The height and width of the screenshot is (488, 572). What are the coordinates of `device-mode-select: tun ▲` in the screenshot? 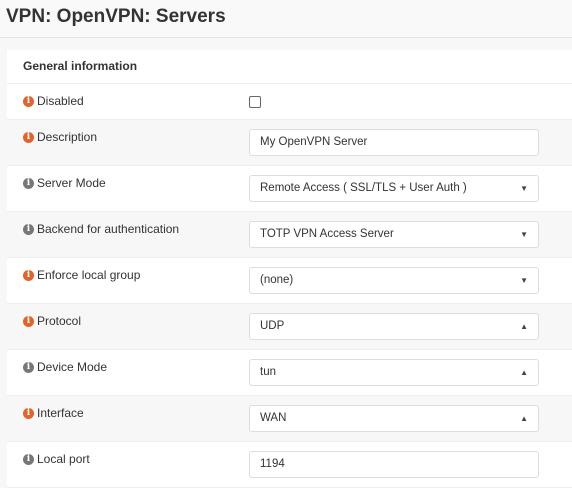 It's located at (394, 372).